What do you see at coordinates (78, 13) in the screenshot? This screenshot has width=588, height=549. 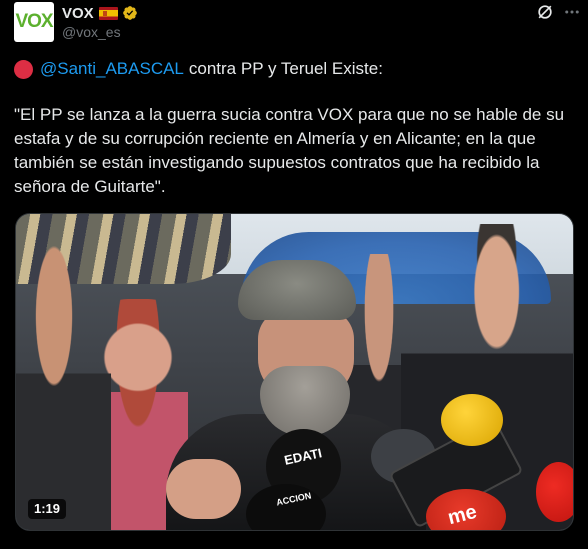 I see `author-display-name: VOX` at bounding box center [78, 13].